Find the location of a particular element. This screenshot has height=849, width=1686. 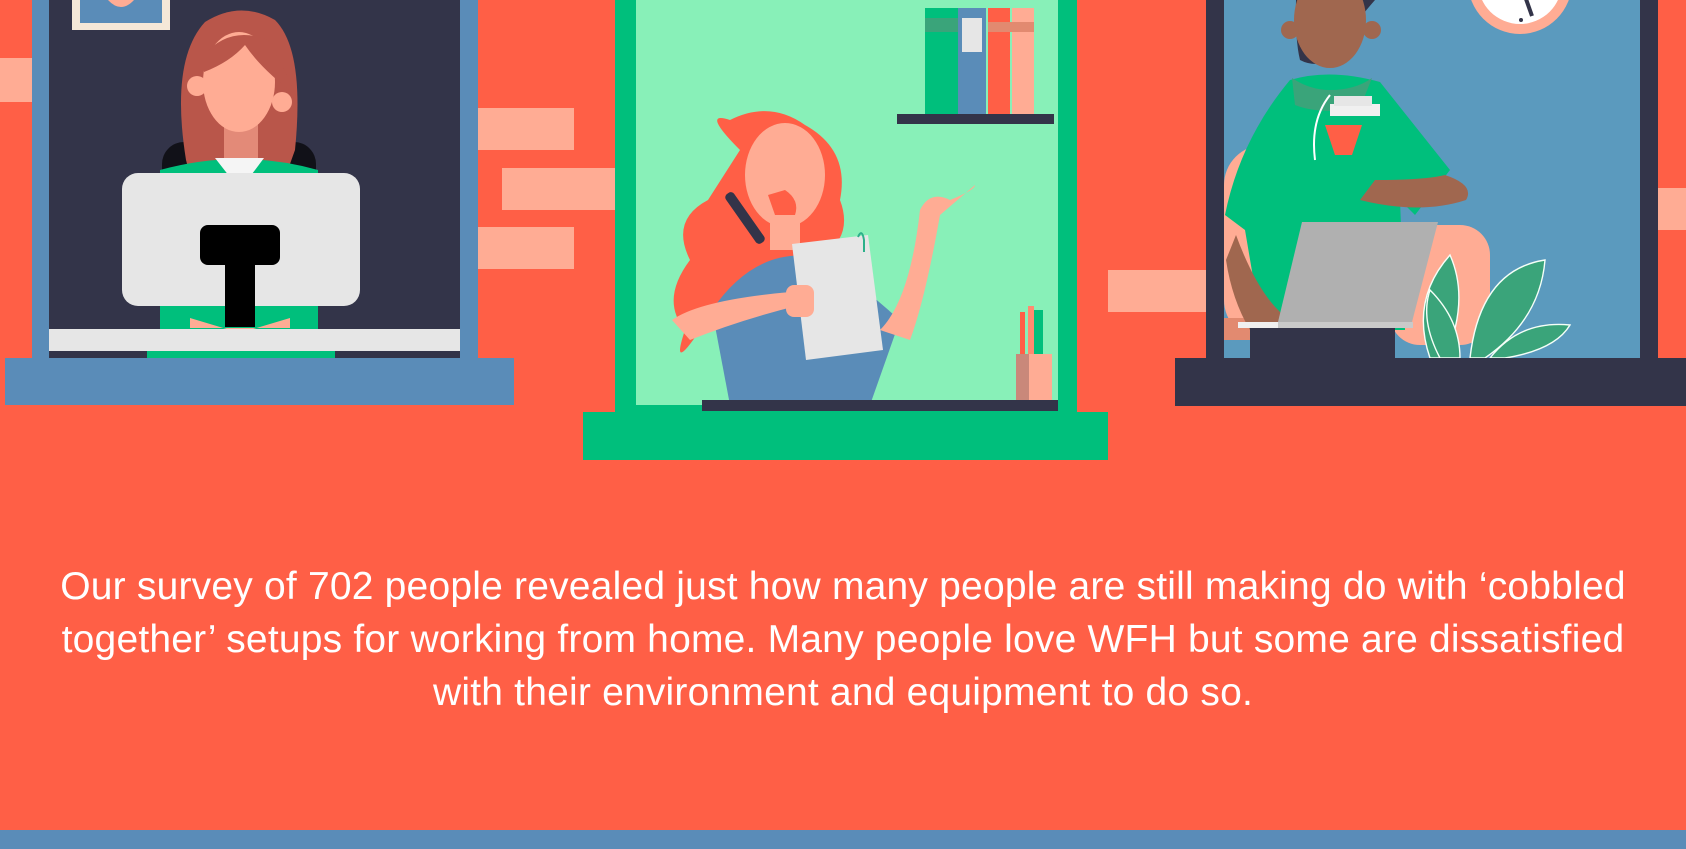

center-desk is located at coordinates (880, 405).